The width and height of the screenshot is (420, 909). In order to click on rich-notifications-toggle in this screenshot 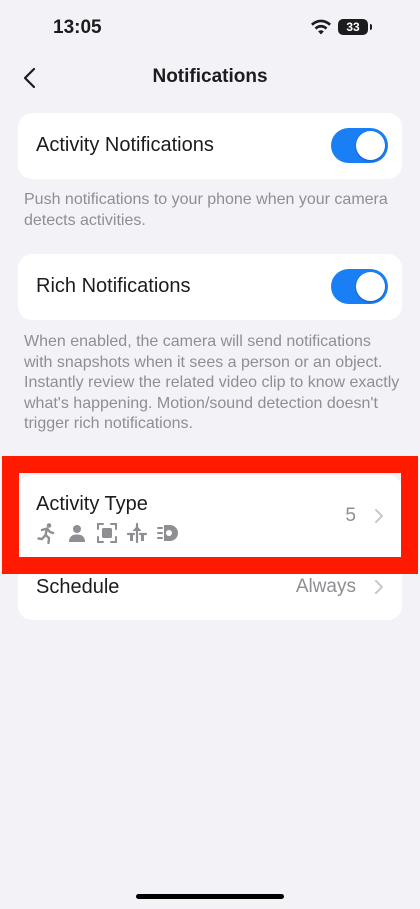, I will do `click(359, 286)`.